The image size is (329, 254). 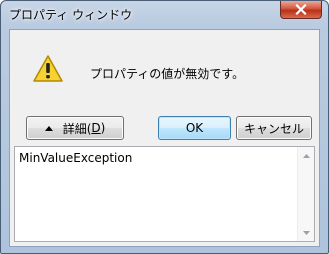 I want to click on ok-label: OK, so click(x=194, y=128).